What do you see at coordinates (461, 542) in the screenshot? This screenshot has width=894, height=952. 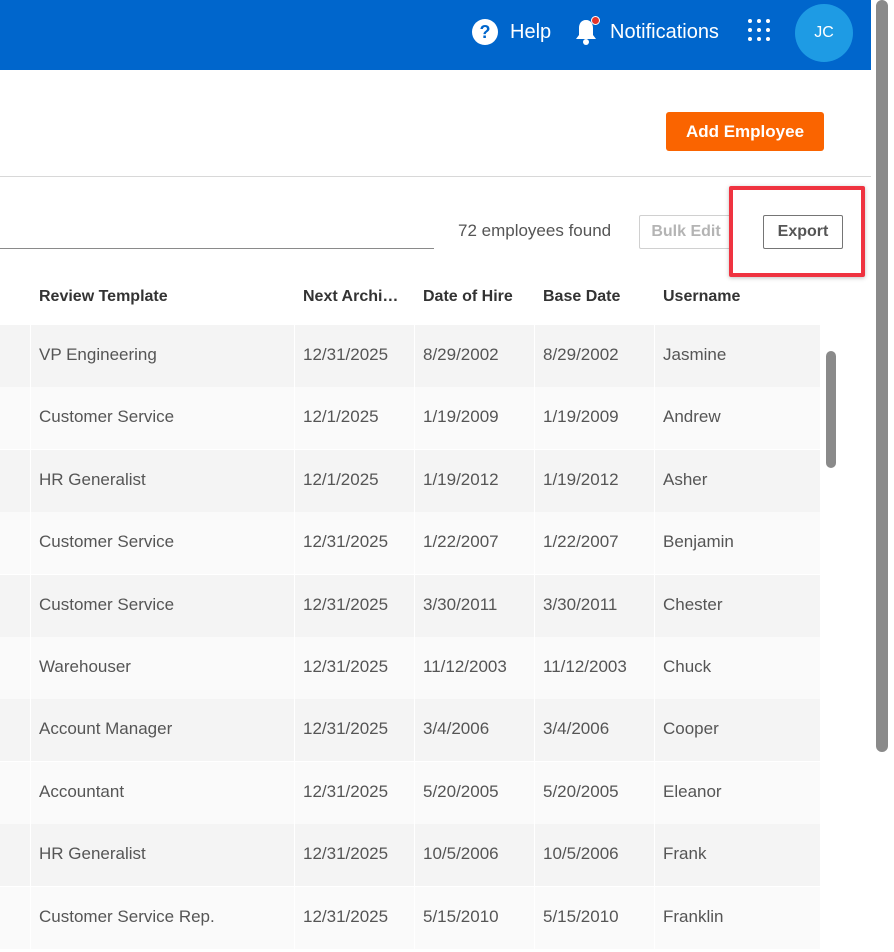 I see `cell-date-of-hire: 1/22/2007` at bounding box center [461, 542].